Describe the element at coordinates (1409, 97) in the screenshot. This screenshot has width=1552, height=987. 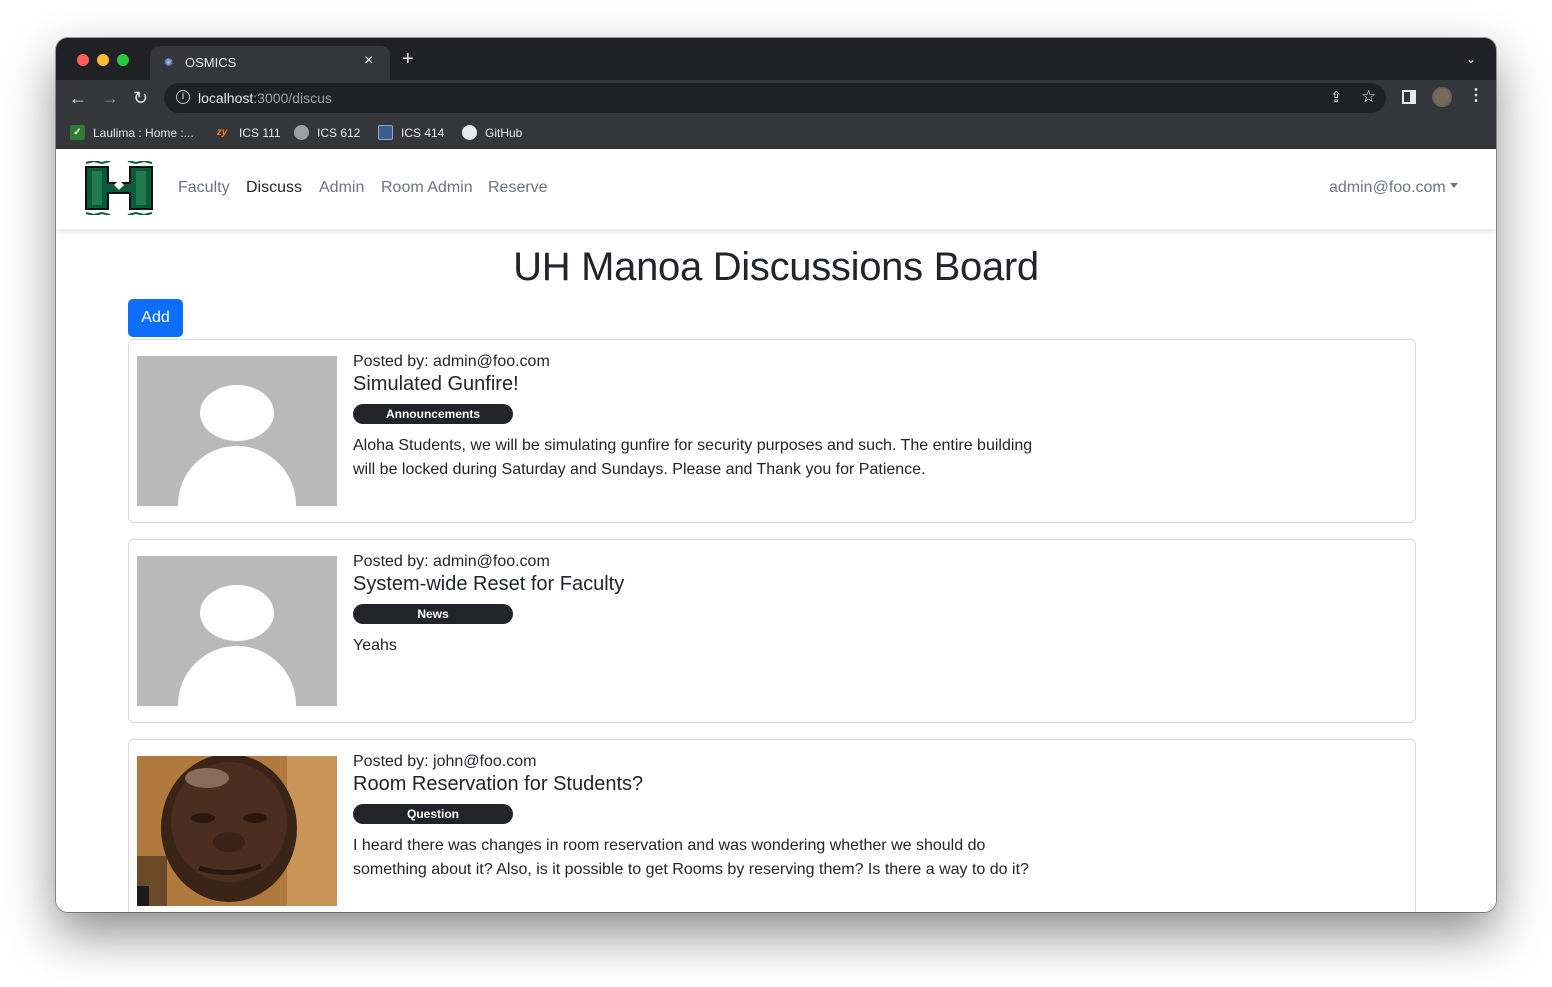
I see `side-panel-icon` at that location.